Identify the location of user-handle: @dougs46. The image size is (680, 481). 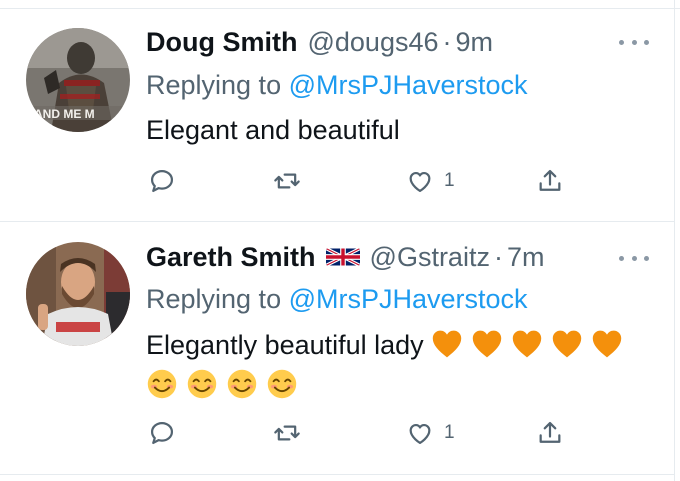
(372, 42).